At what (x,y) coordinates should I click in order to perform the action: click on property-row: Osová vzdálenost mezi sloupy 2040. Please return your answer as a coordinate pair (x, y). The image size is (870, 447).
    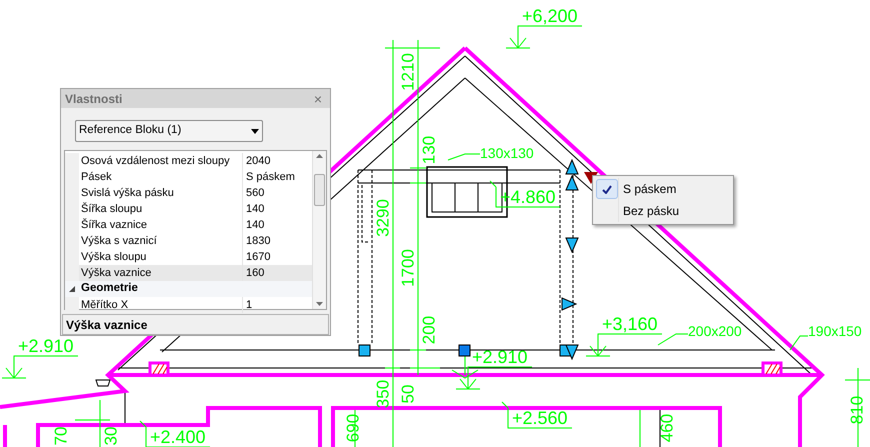
    Looking at the image, I should click on (188, 161).